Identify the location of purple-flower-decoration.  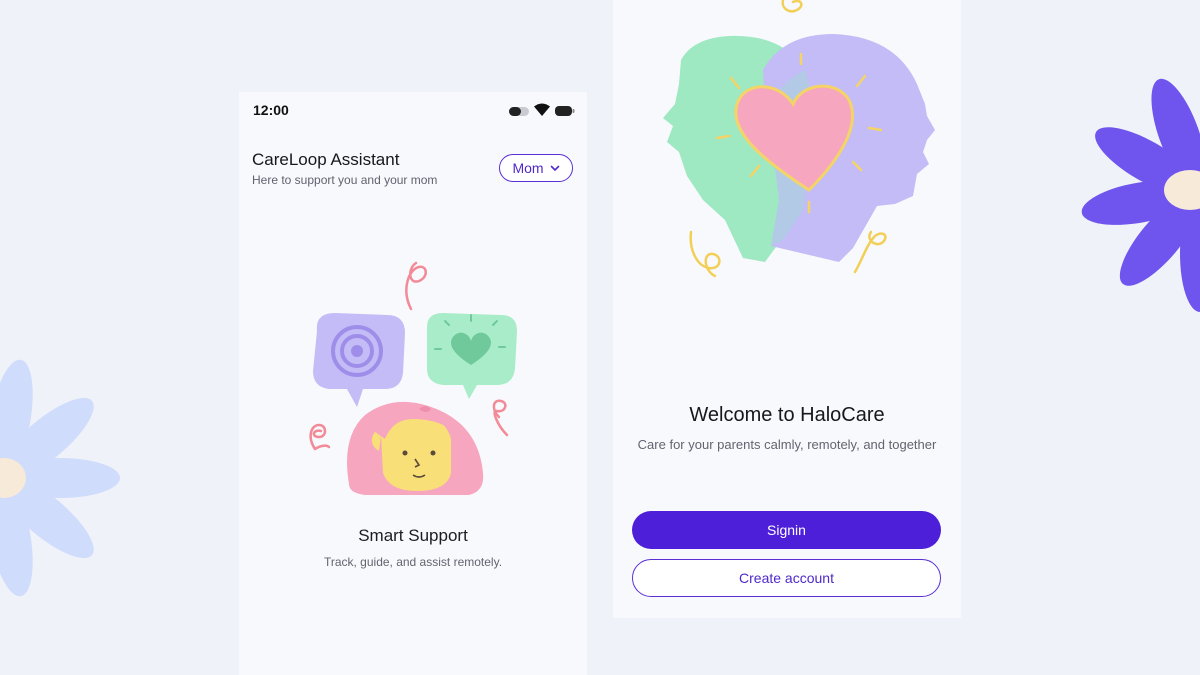
(1140, 195).